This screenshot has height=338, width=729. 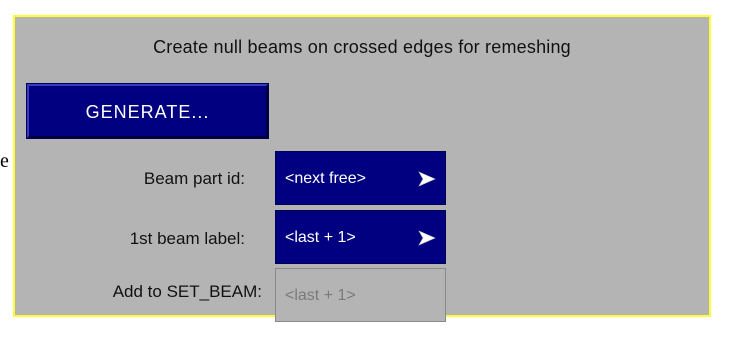 What do you see at coordinates (187, 238) in the screenshot?
I see `first-beam-label-label: 1st beam label:` at bounding box center [187, 238].